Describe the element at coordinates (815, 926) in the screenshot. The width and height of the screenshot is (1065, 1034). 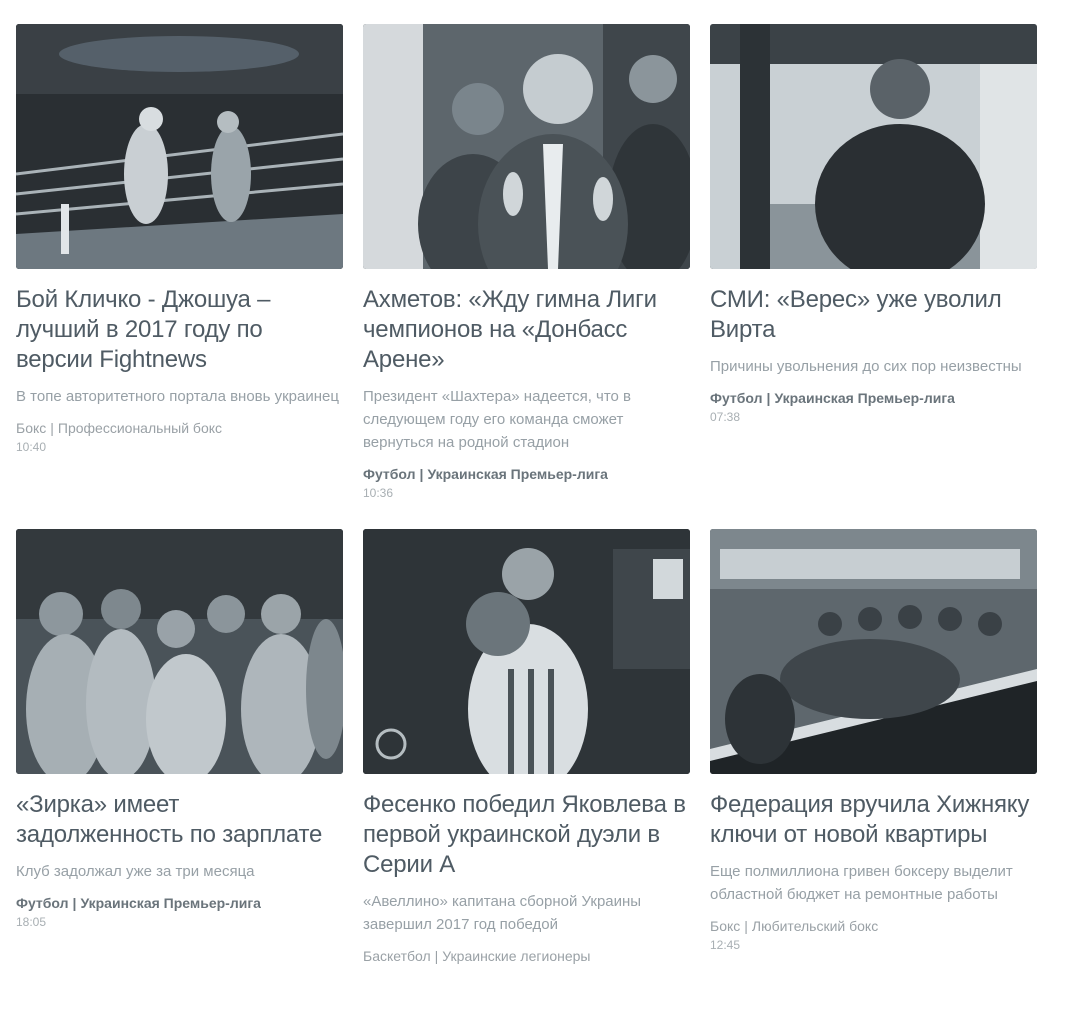
I see `category-league: Любительский бокс` at that location.